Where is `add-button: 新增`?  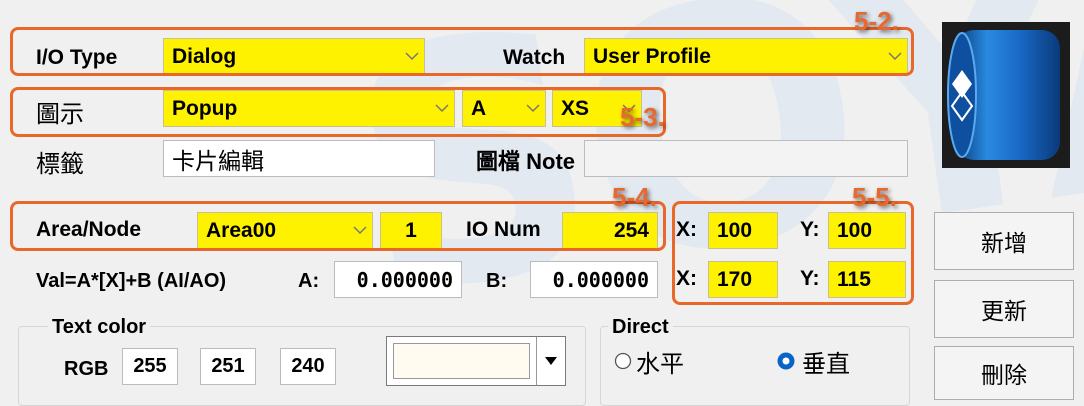 add-button: 新增 is located at coordinates (1004, 241).